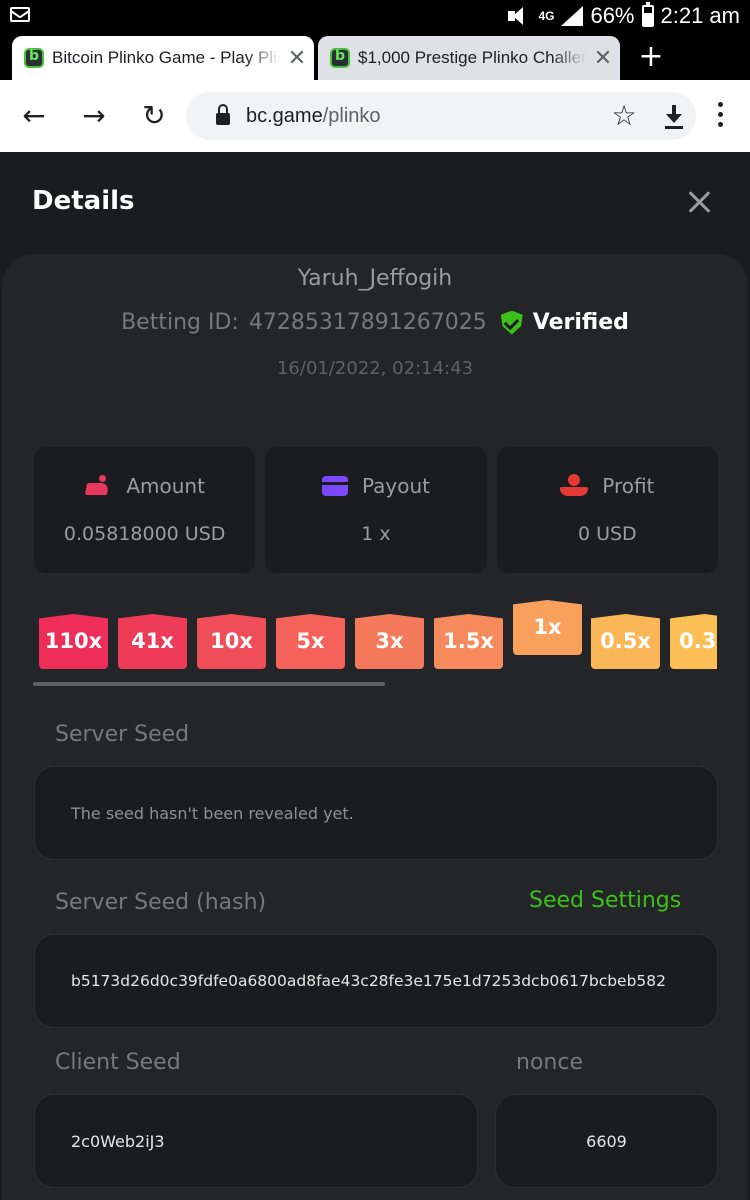 Image resolution: width=750 pixels, height=1200 pixels. I want to click on client-seed-value: 2c0Web2iJ3, so click(118, 1141).